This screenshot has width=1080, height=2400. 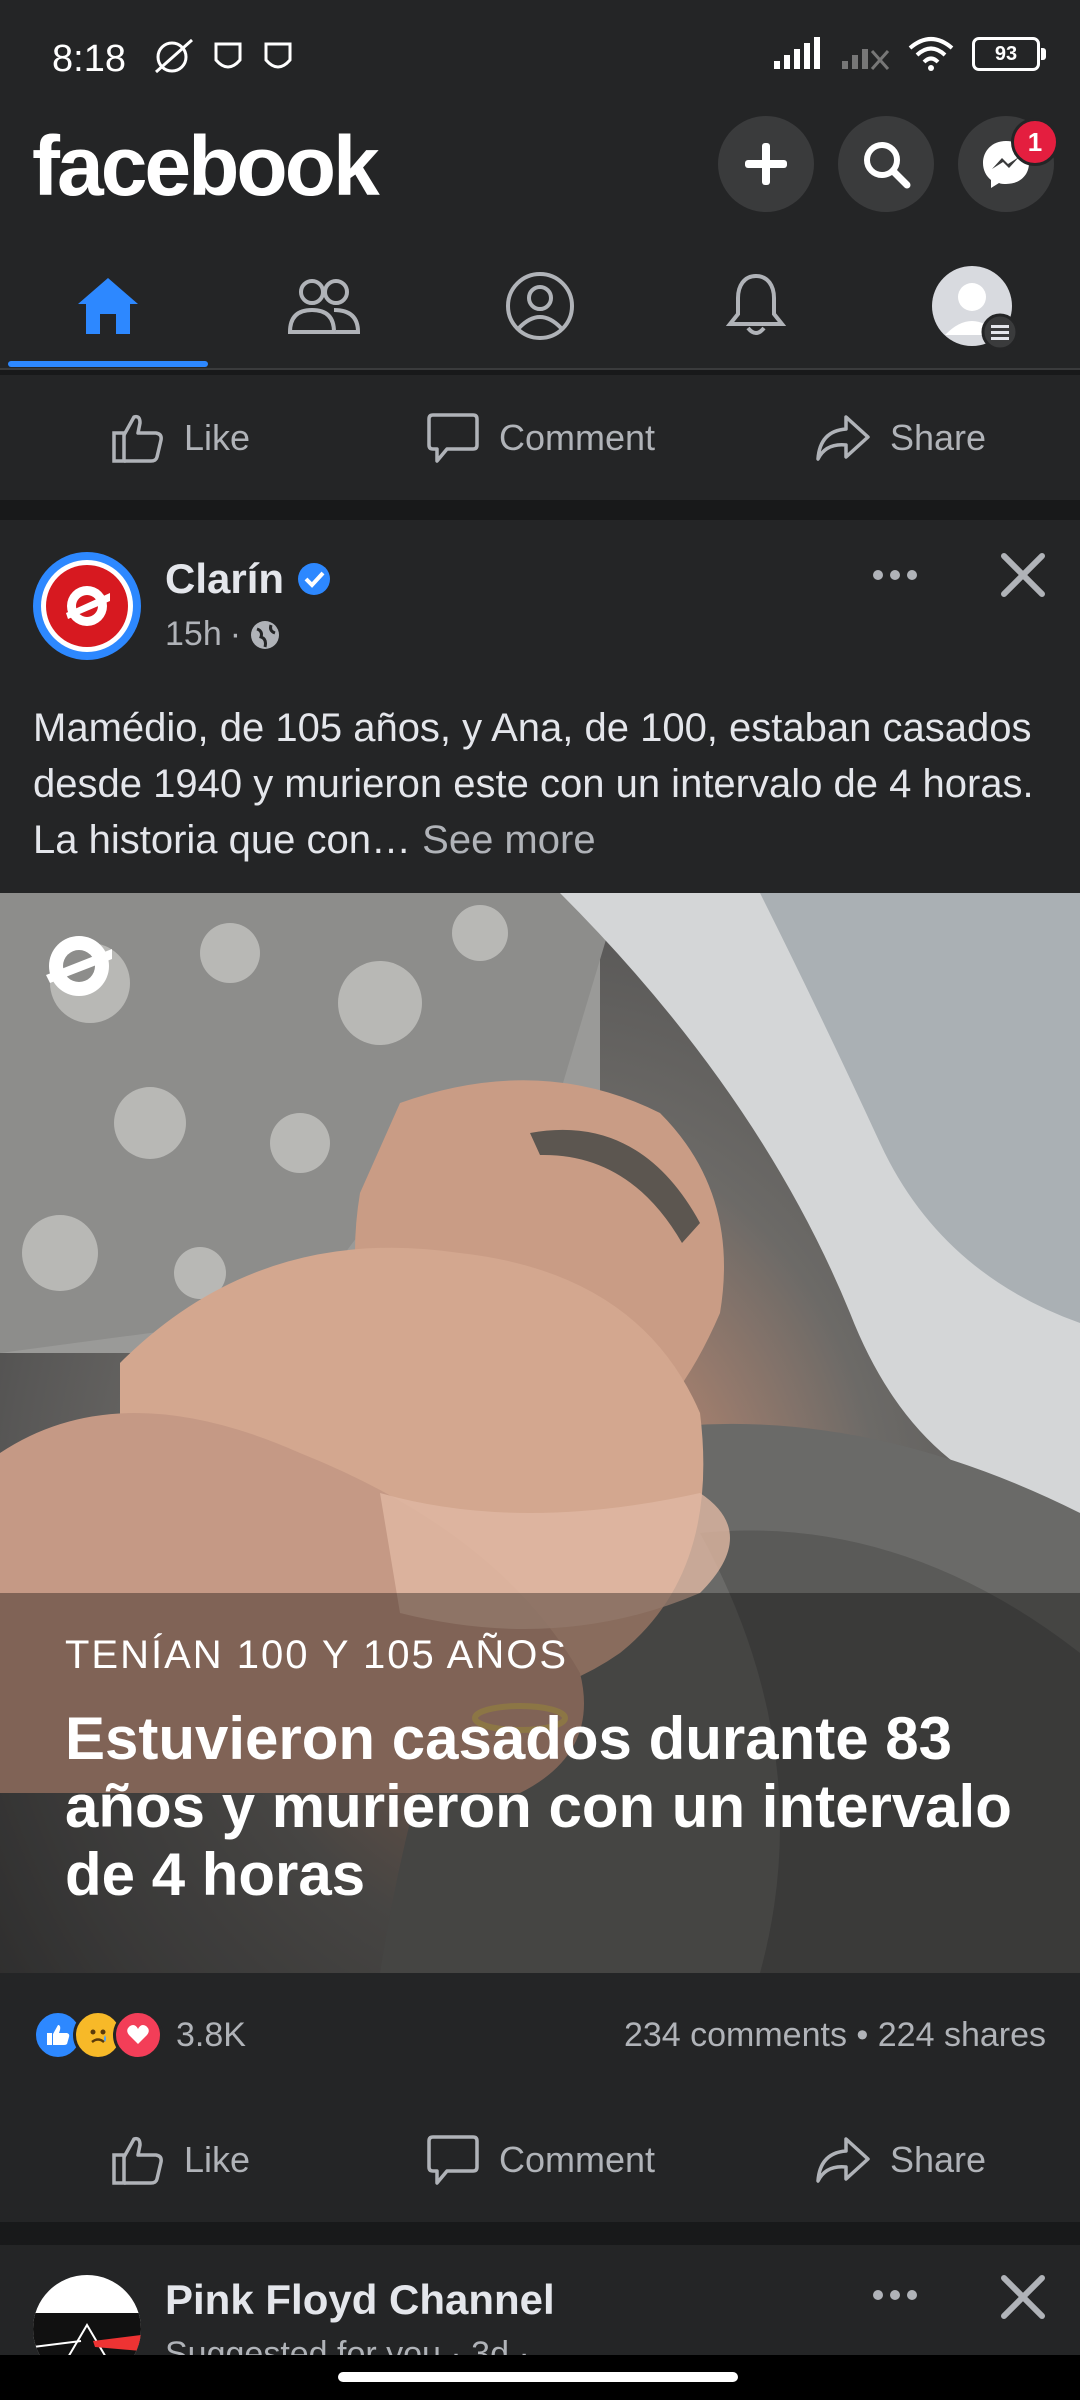 I want to click on battery-icon: 93, so click(x=1009, y=54).